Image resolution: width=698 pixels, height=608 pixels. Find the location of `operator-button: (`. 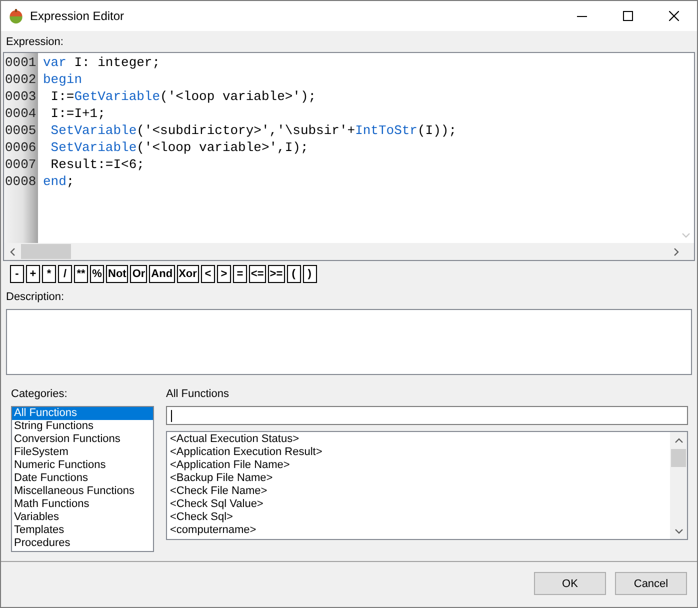

operator-button: ( is located at coordinates (293, 274).